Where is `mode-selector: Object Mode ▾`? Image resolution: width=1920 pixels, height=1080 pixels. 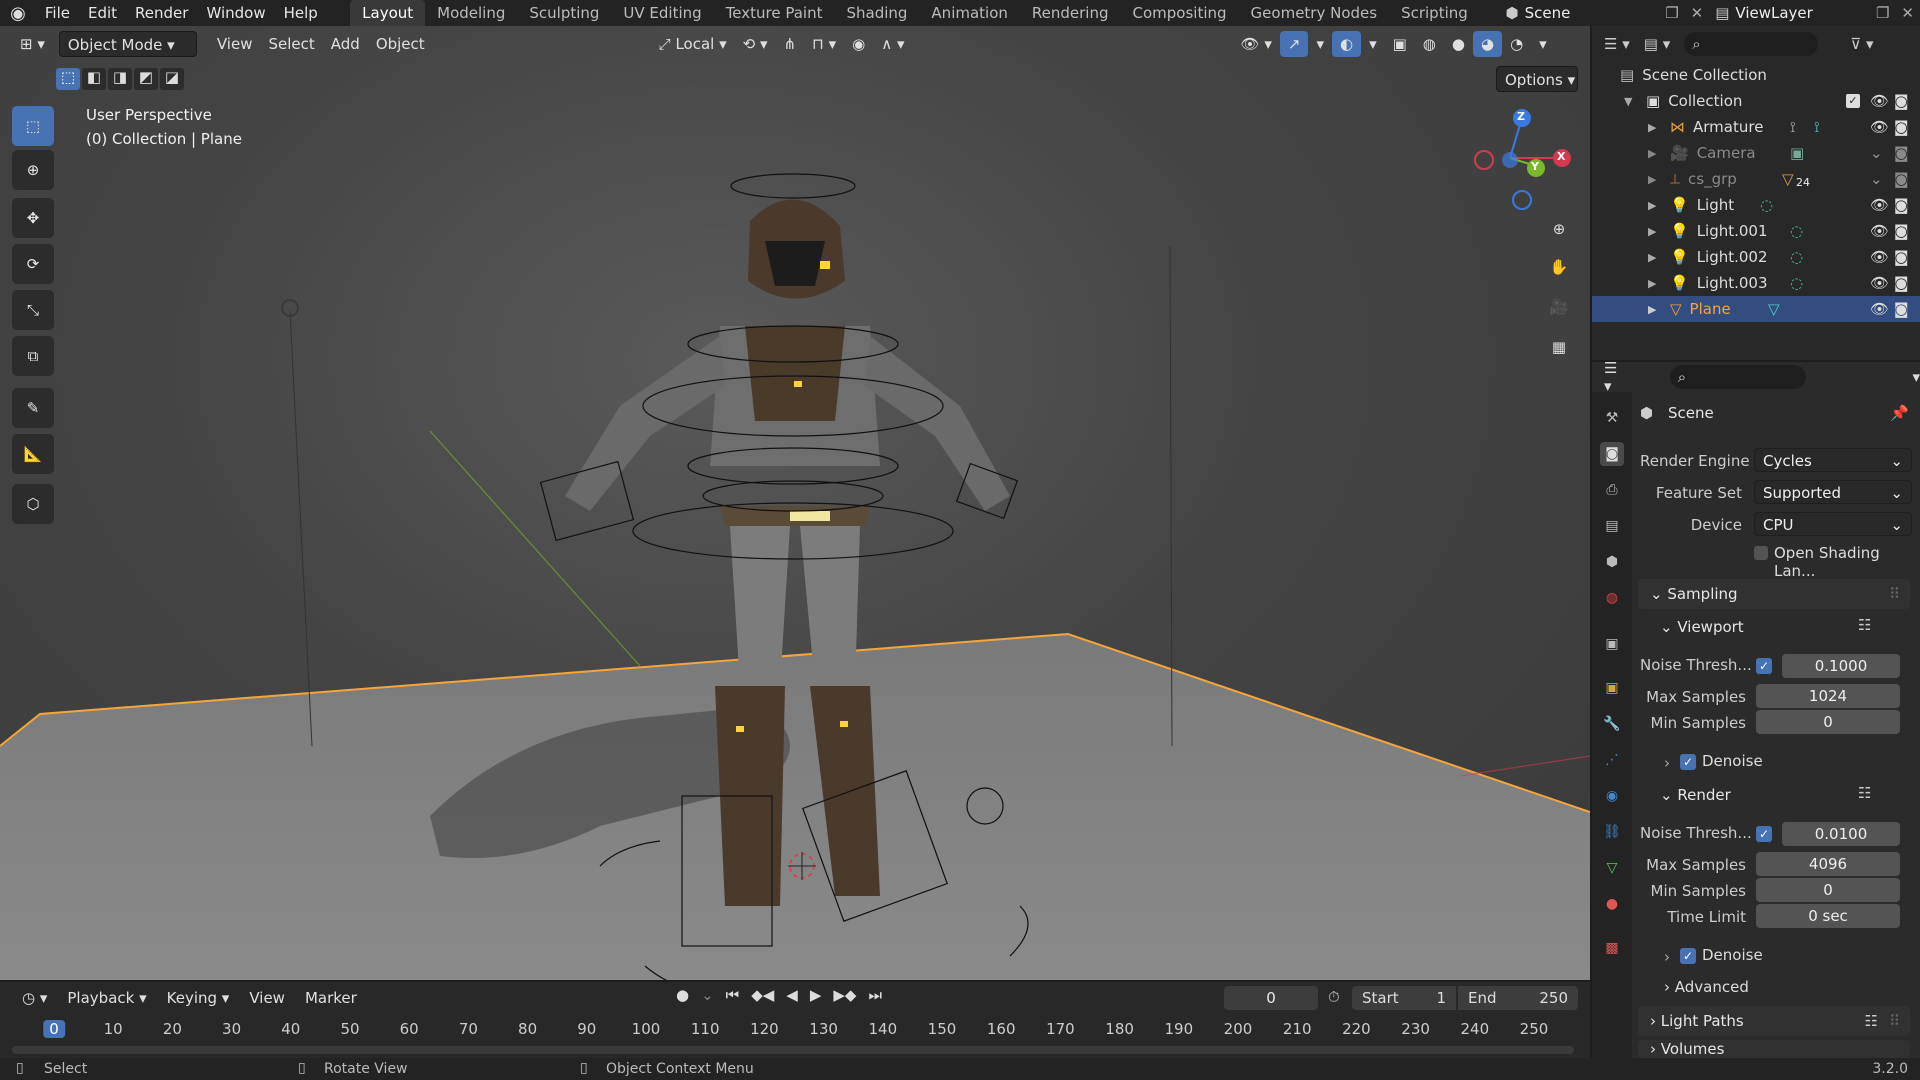 mode-selector: Object Mode ▾ is located at coordinates (127, 44).